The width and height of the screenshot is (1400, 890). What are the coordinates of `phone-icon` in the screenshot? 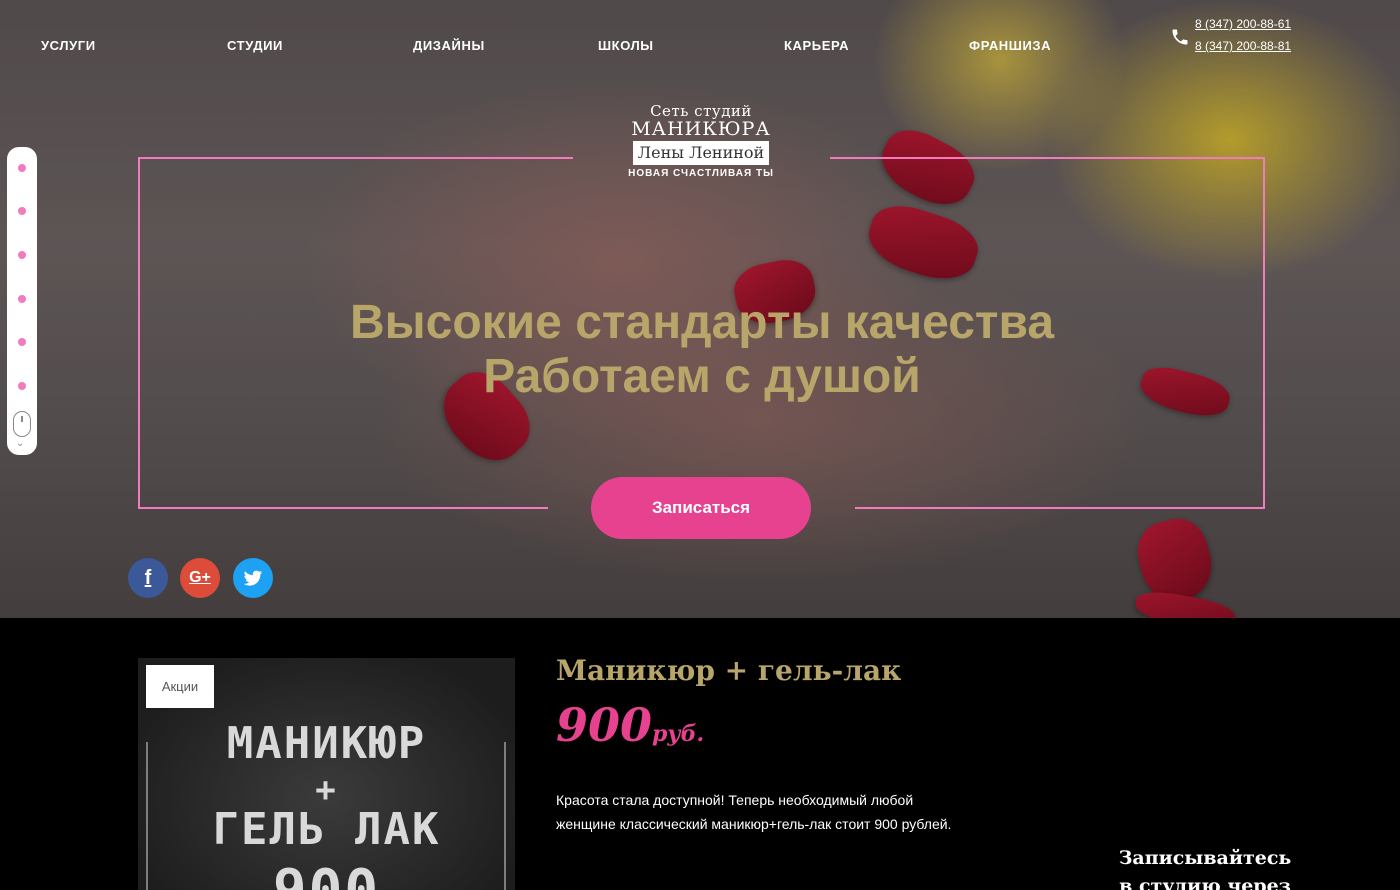 It's located at (1180, 37).